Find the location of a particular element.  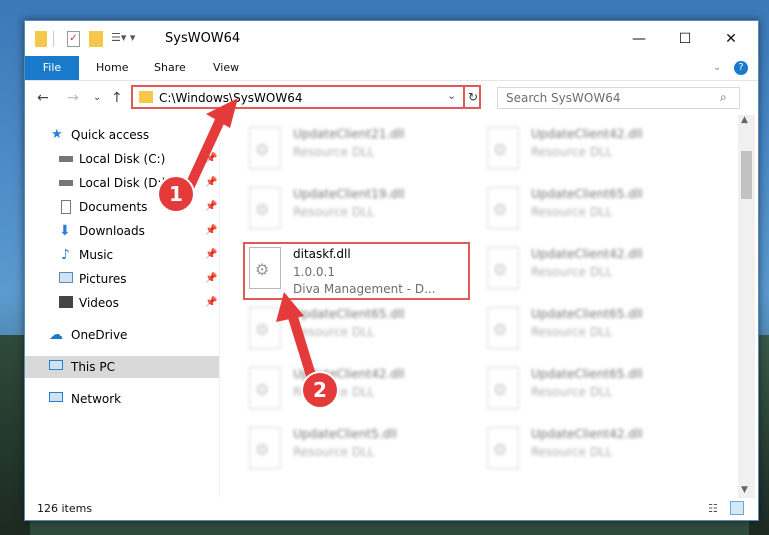

vertical-scrollbar: ▲ ▼ is located at coordinates (746, 306).